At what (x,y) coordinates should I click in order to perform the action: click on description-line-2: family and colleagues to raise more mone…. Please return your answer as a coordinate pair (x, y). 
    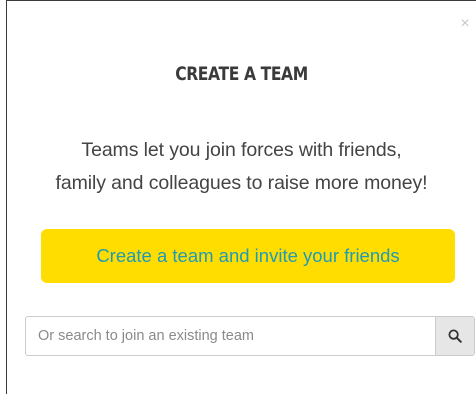
    Looking at the image, I should click on (241, 183).